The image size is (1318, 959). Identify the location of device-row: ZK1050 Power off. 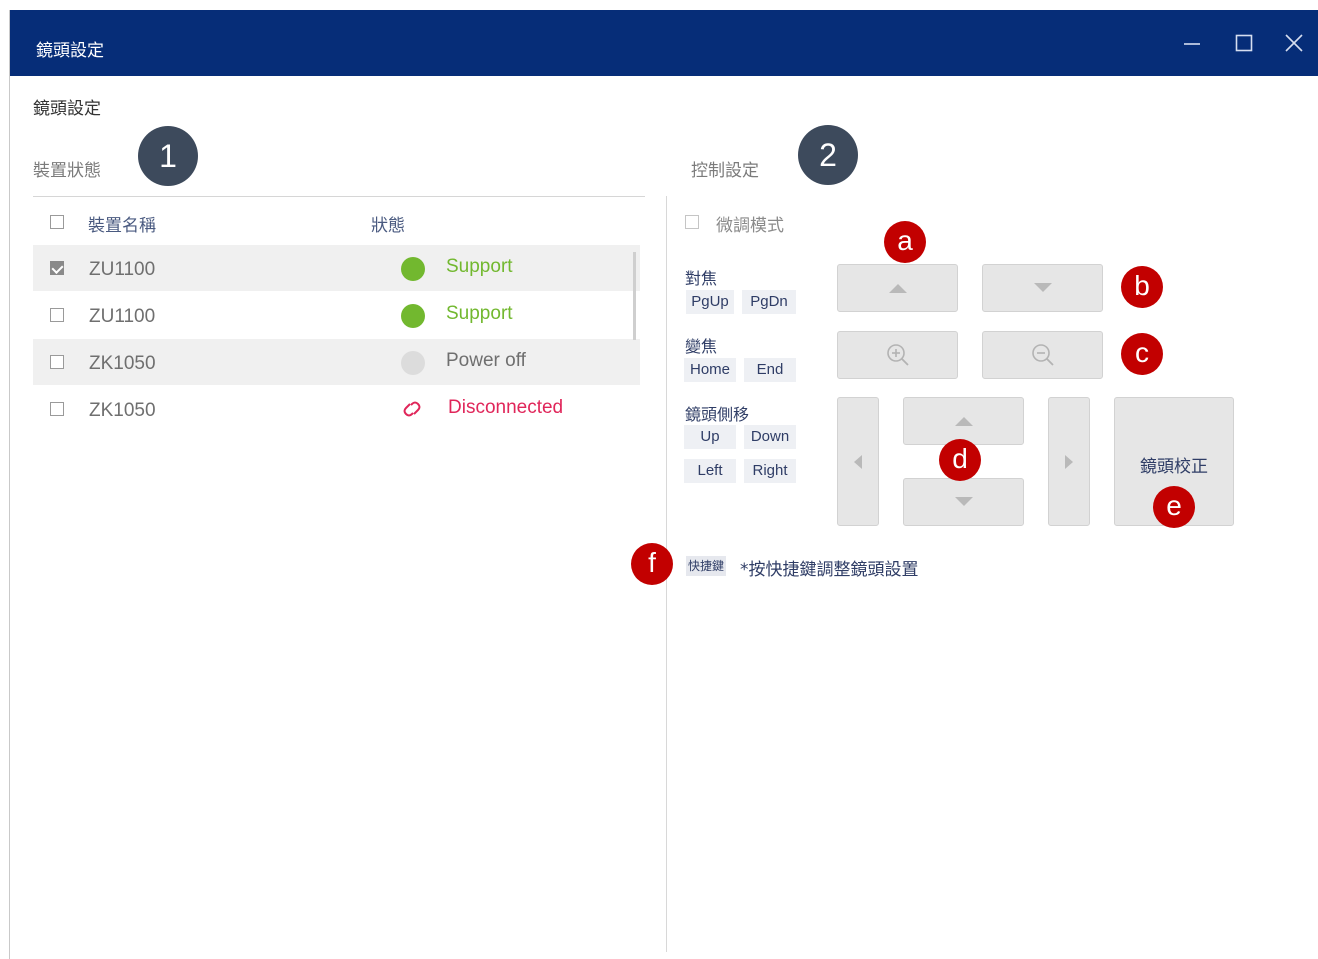
(336, 362).